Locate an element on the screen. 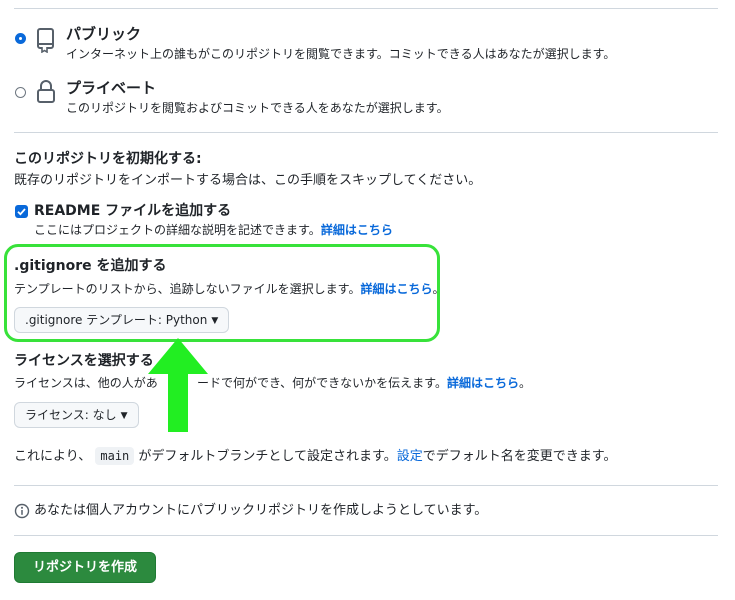 The height and width of the screenshot is (600, 735). info-divider is located at coordinates (366, 535).